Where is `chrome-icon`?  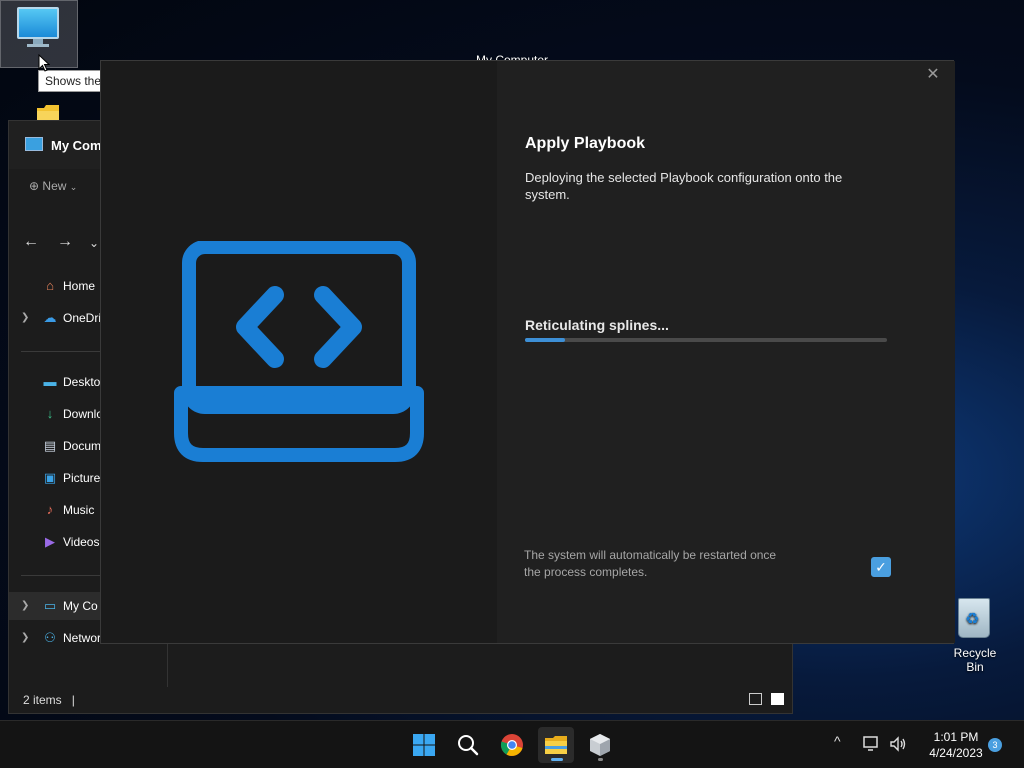 chrome-icon is located at coordinates (511, 745).